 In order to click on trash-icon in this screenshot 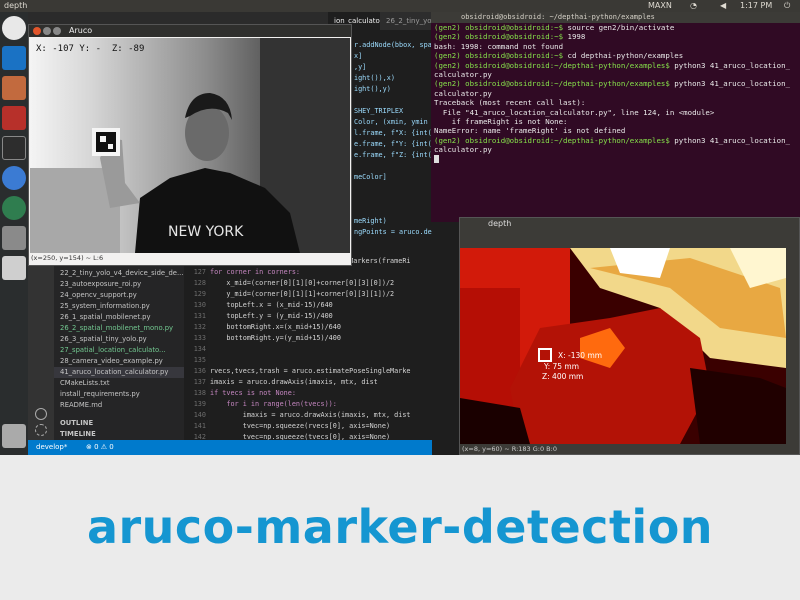, I will do `click(14, 436)`.